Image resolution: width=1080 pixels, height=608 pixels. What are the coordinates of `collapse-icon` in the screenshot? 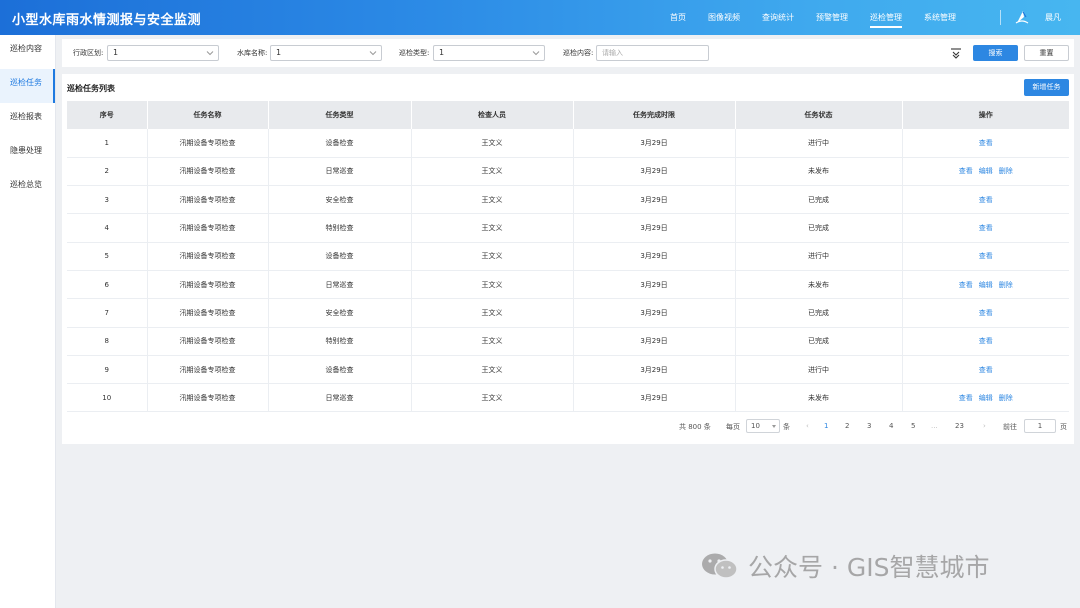 It's located at (956, 53).